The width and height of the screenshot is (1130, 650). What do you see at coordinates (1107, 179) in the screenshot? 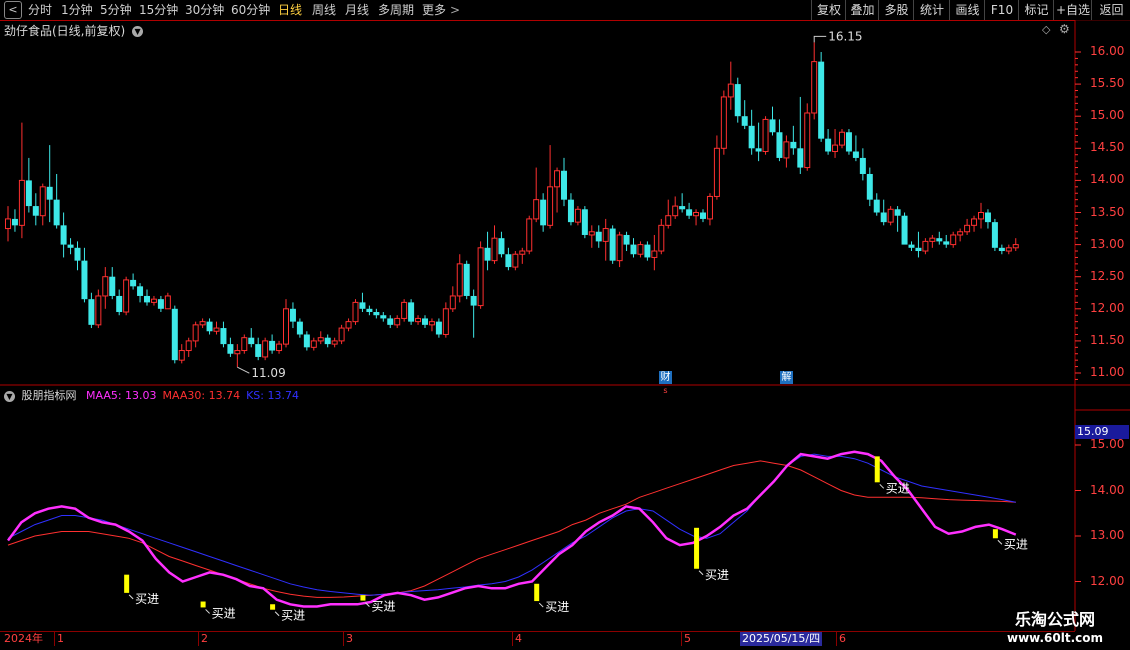
I see `price-axis-label: 14.00` at bounding box center [1107, 179].